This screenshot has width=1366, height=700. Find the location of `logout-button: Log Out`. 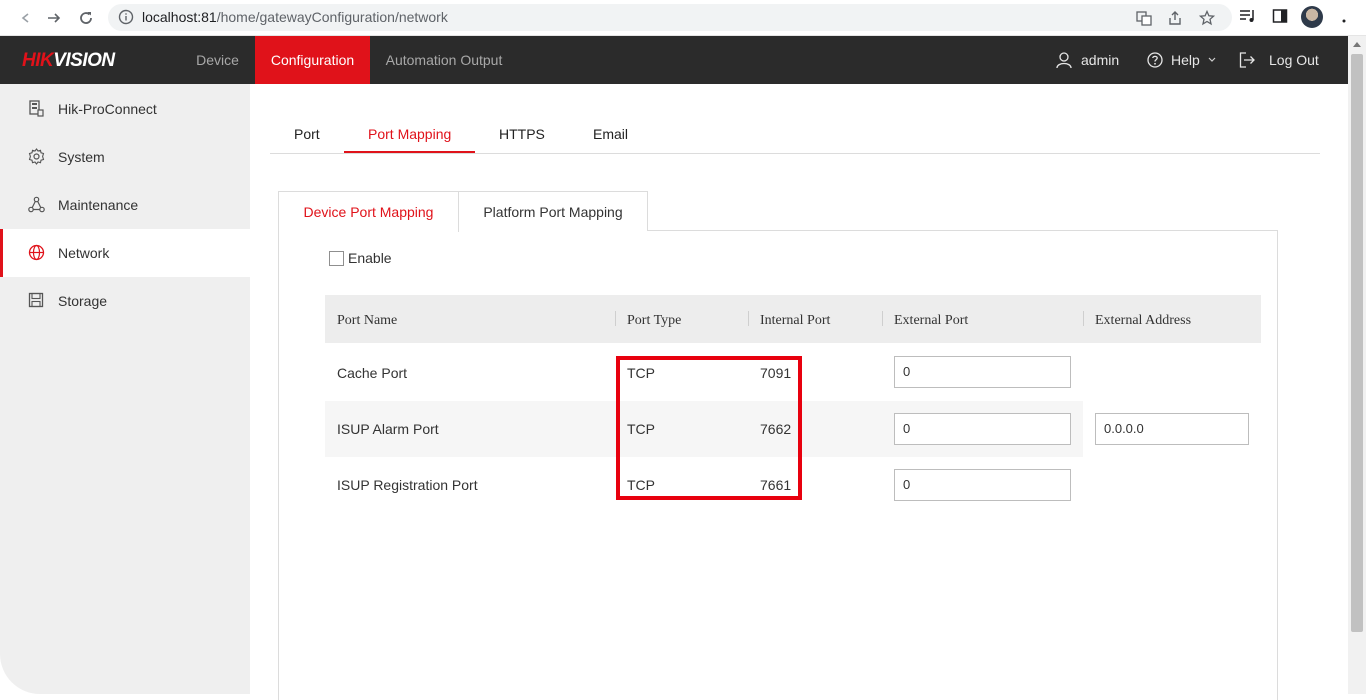

logout-button: Log Out is located at coordinates (1278, 60).